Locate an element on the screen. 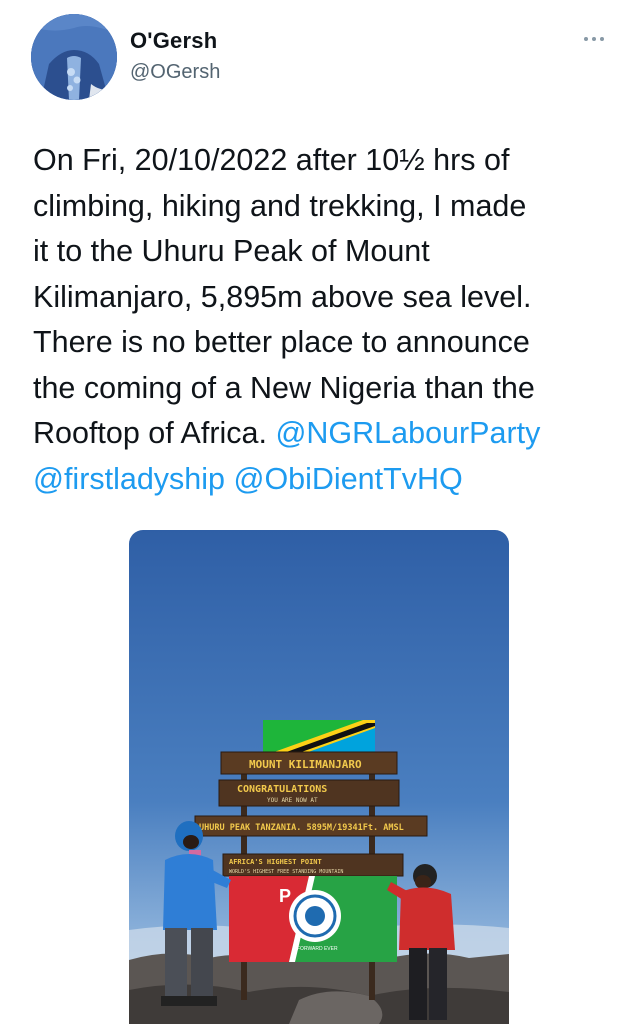  sign-text: YOU ARE NOW AT is located at coordinates (292, 800).